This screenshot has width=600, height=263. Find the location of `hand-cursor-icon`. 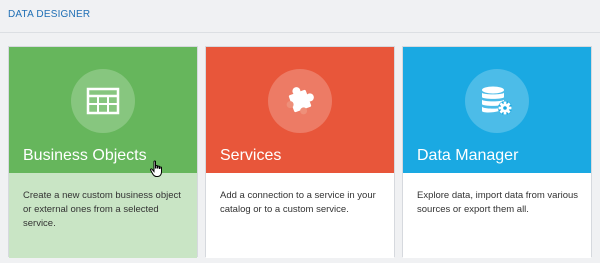

hand-cursor-icon is located at coordinates (156, 168).